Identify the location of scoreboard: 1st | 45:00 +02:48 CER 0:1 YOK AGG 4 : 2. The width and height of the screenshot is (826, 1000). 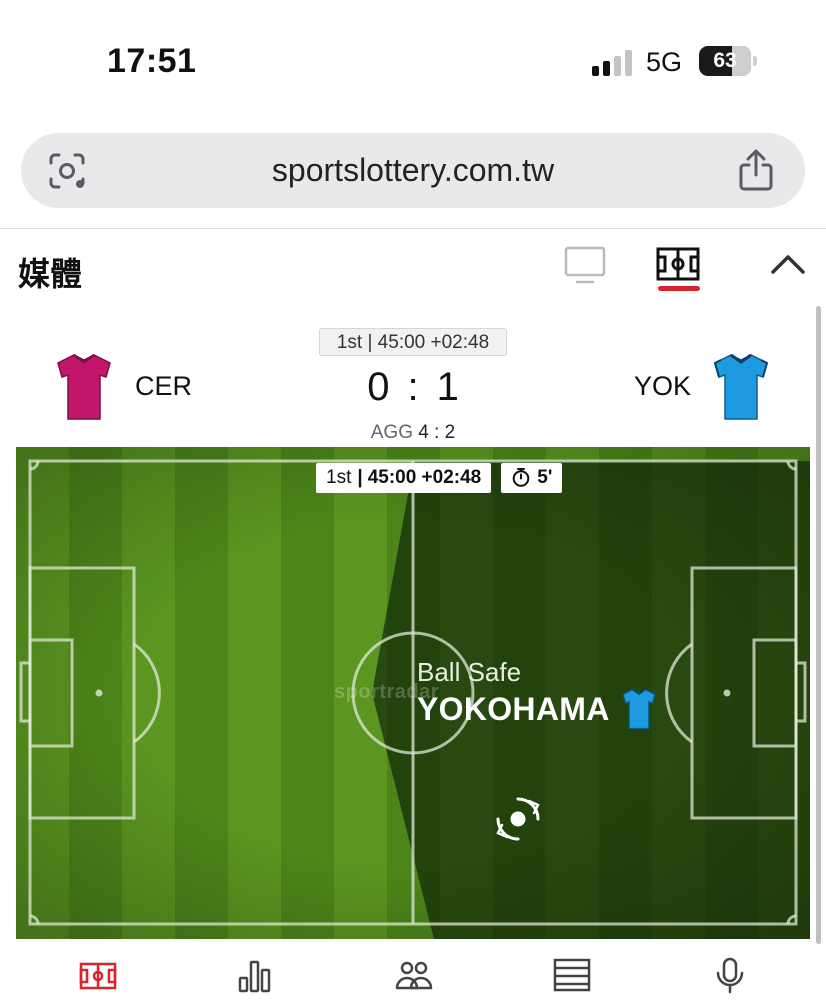
(413, 377).